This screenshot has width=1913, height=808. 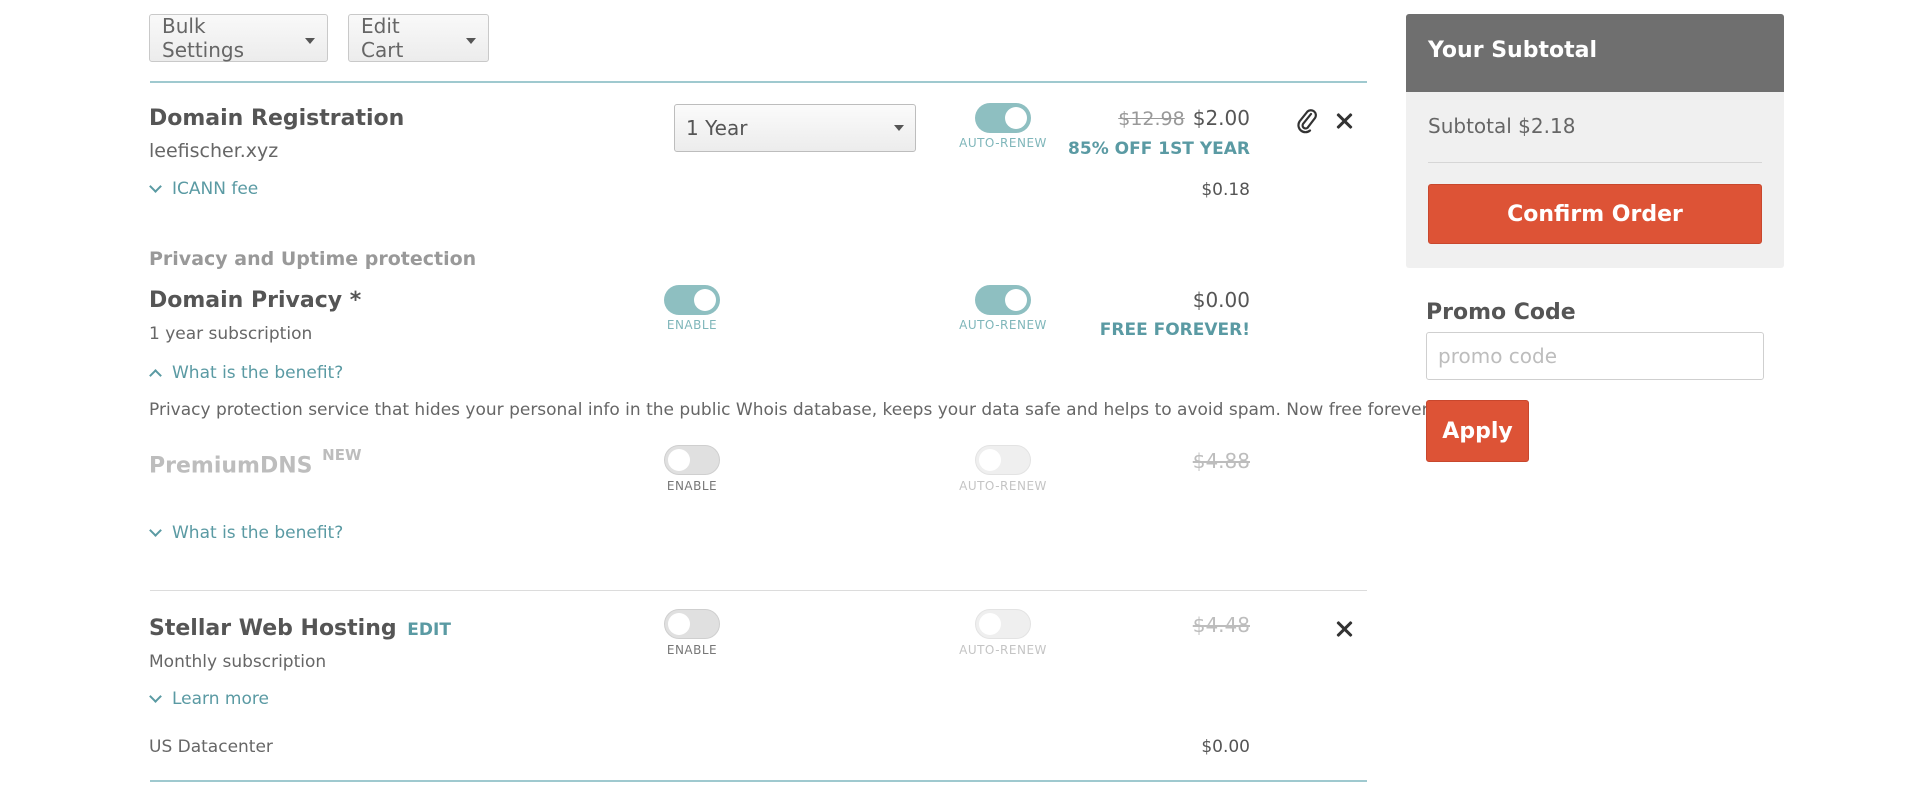 I want to click on domain-name: leefischer.xyz, so click(x=214, y=151).